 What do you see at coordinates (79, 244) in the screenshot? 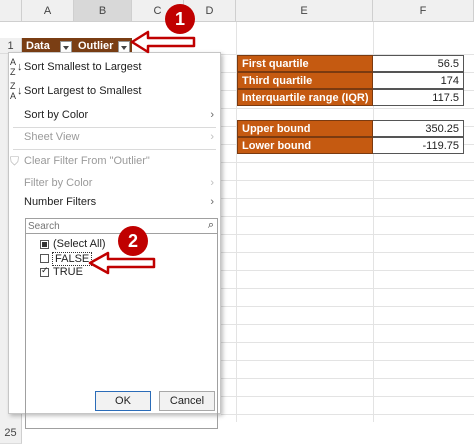
I see `list-label-select-all: (Select All)` at bounding box center [79, 244].